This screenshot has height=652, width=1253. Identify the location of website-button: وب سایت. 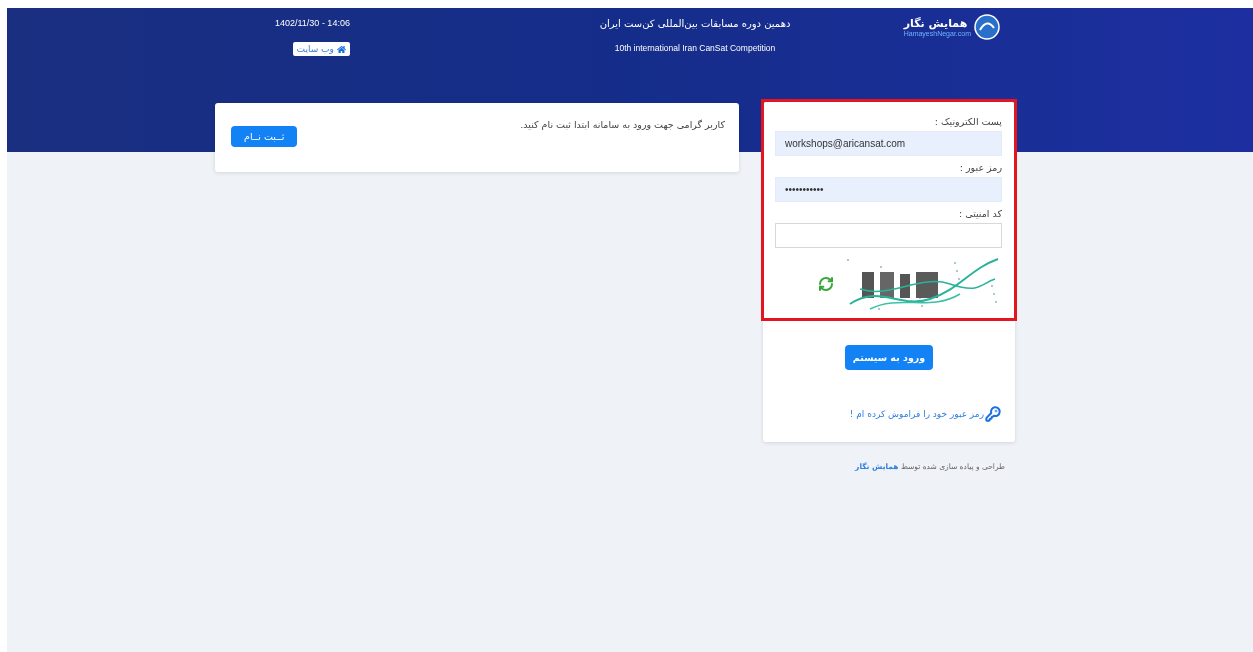
(321, 49).